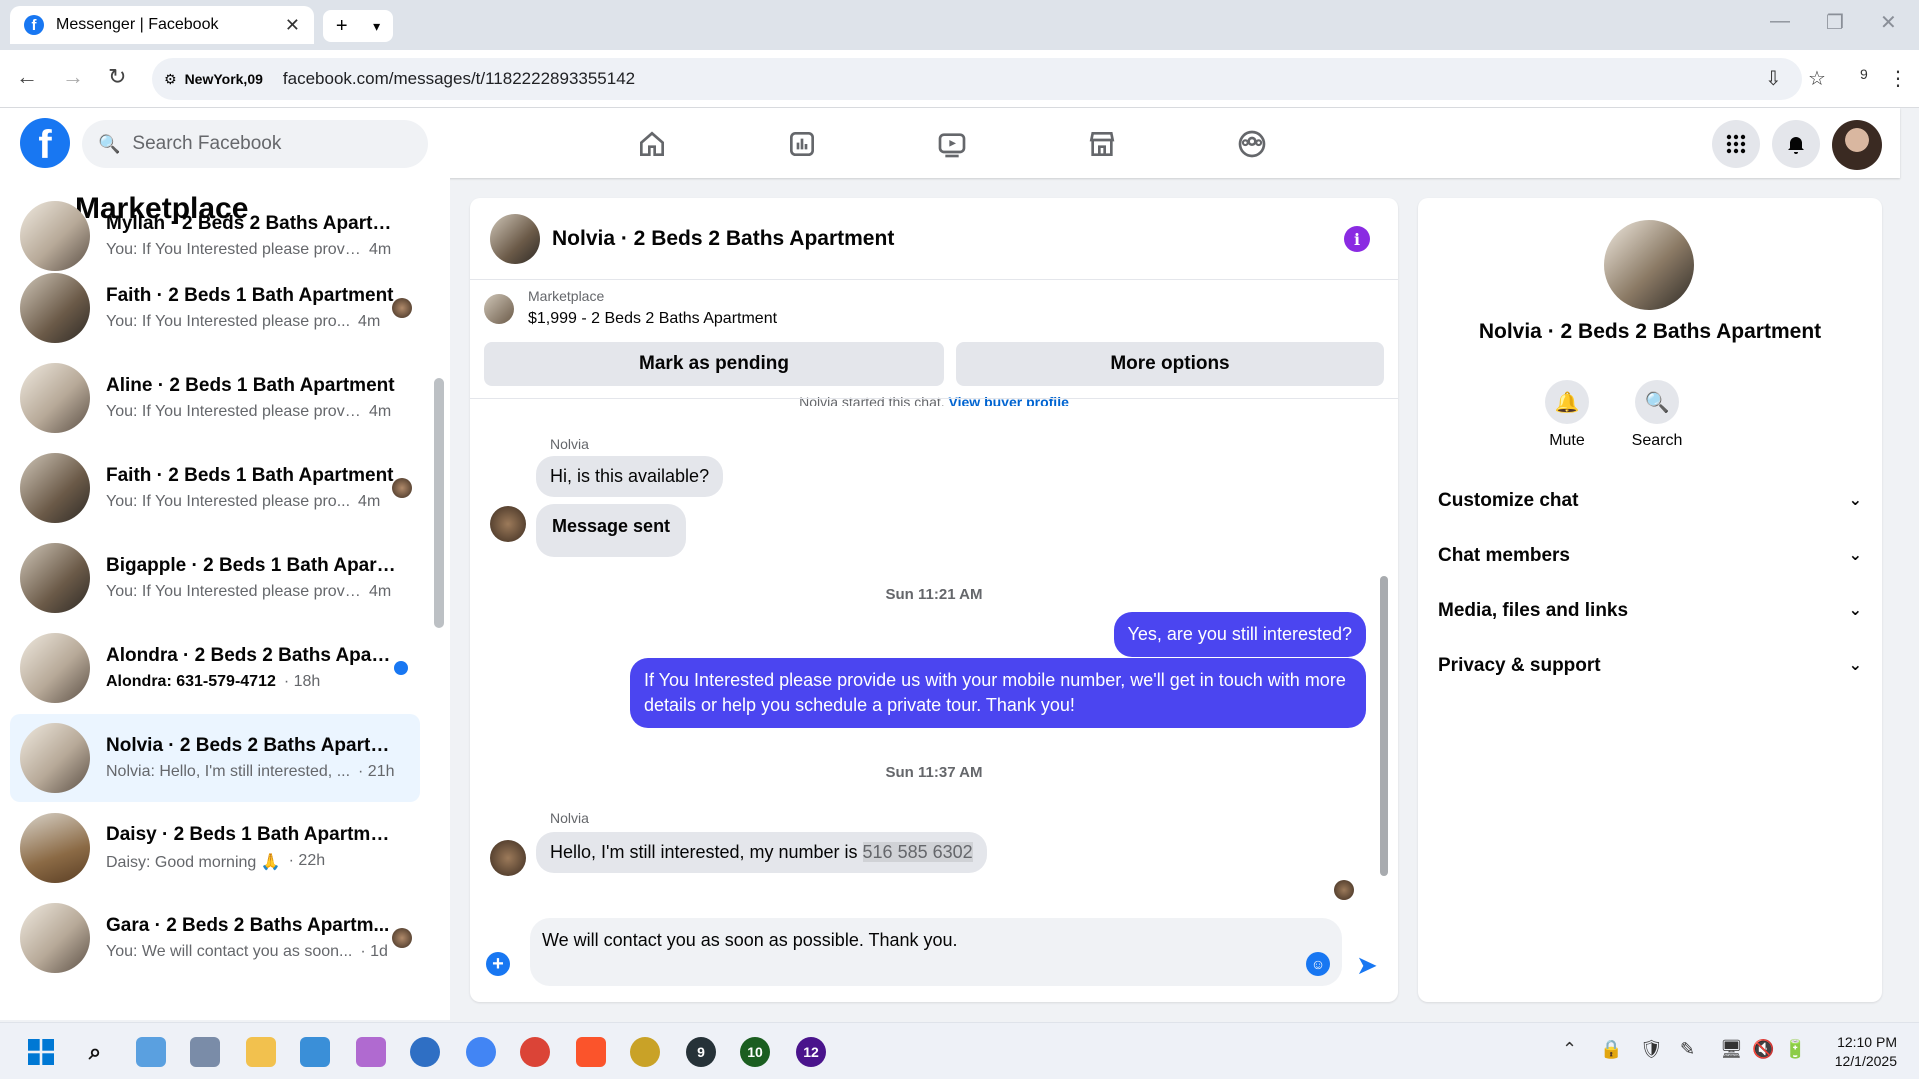  What do you see at coordinates (1780, 21) in the screenshot?
I see `minimize-icon: —` at bounding box center [1780, 21].